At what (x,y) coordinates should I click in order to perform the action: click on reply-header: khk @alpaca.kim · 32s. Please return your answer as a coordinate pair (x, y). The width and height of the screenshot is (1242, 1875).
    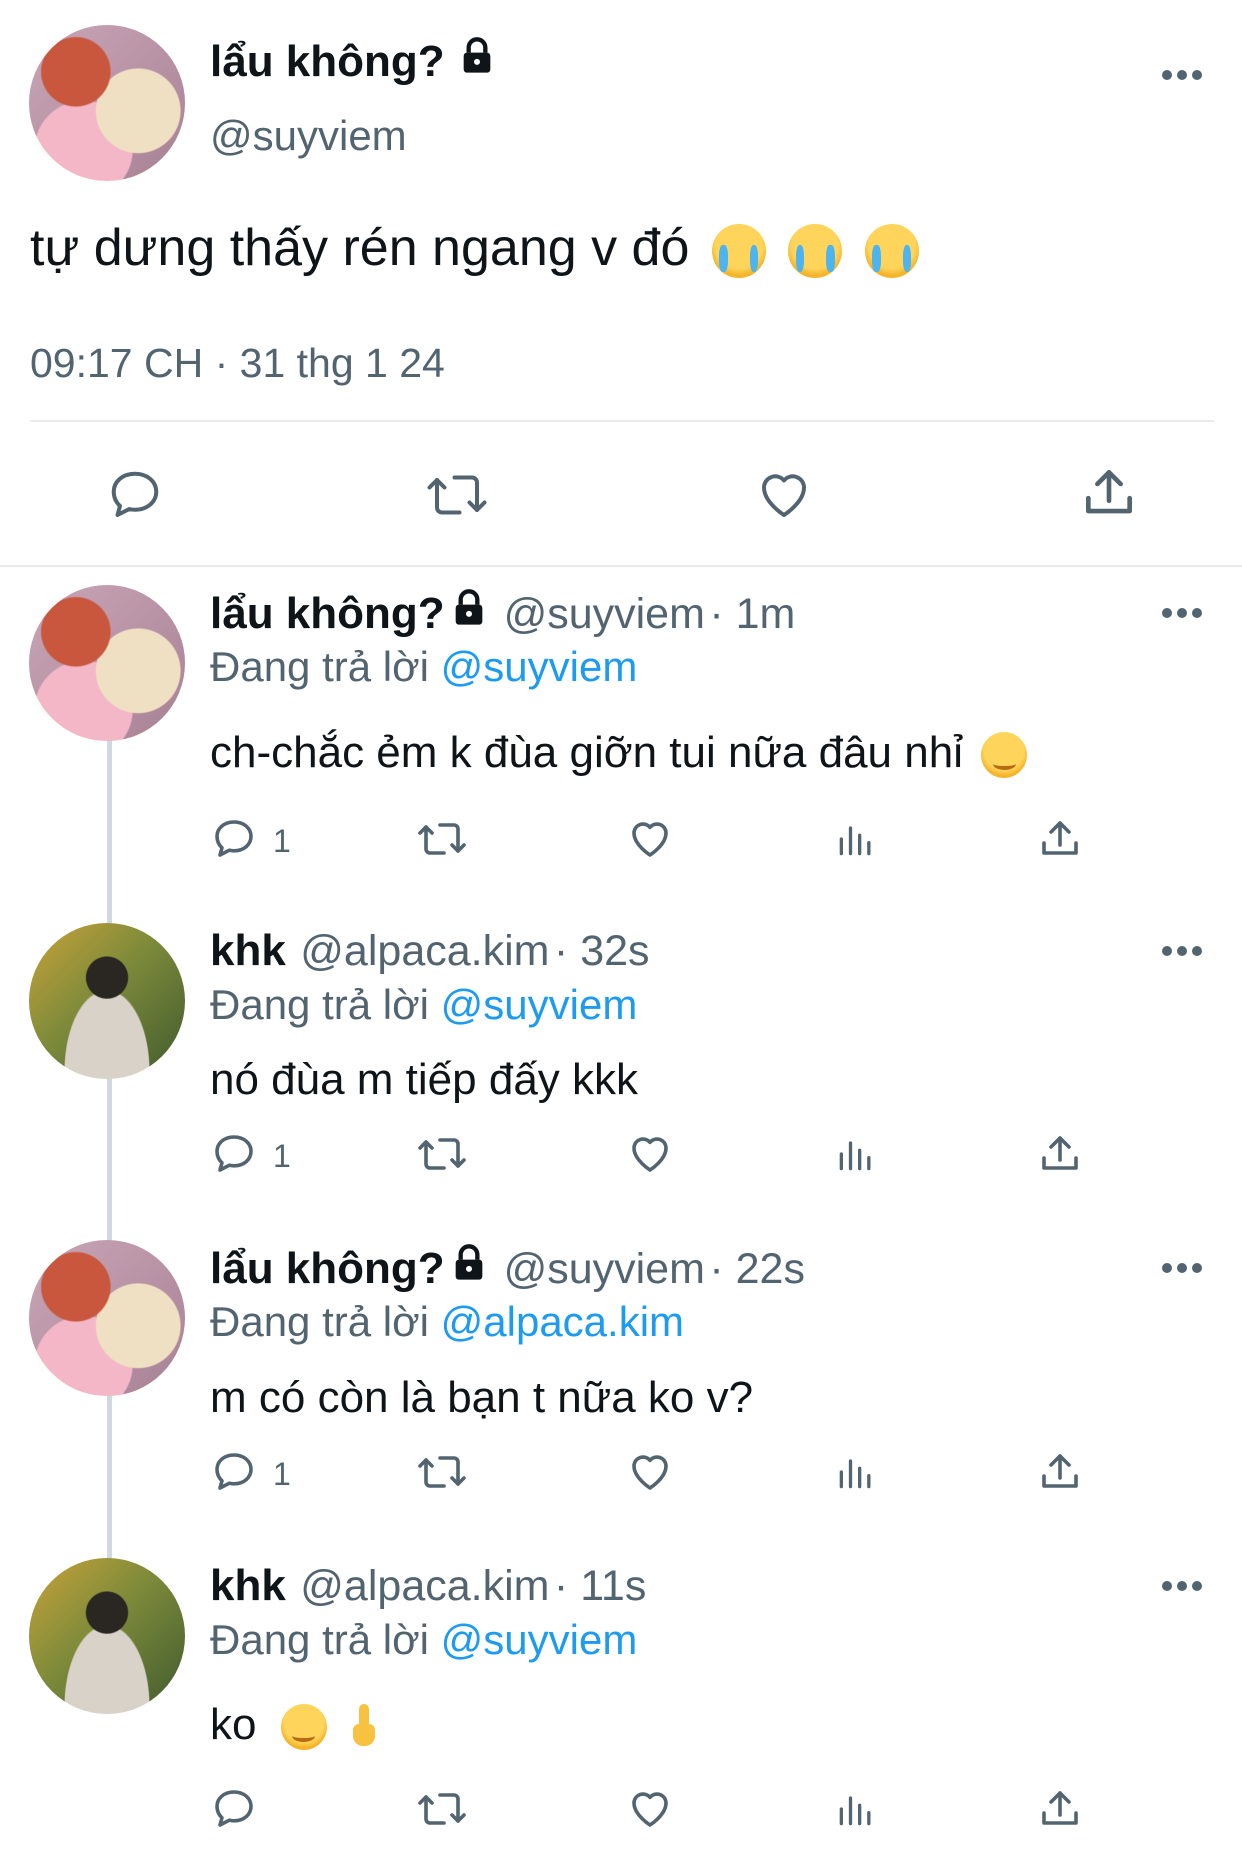
    Looking at the image, I should click on (430, 951).